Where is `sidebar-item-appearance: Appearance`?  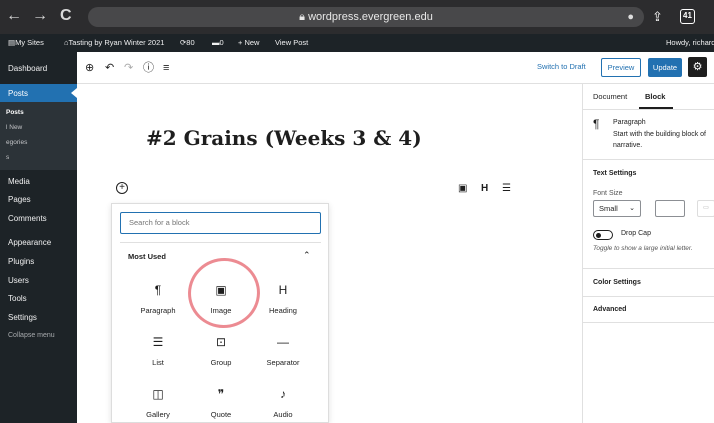 sidebar-item-appearance: Appearance is located at coordinates (29, 242).